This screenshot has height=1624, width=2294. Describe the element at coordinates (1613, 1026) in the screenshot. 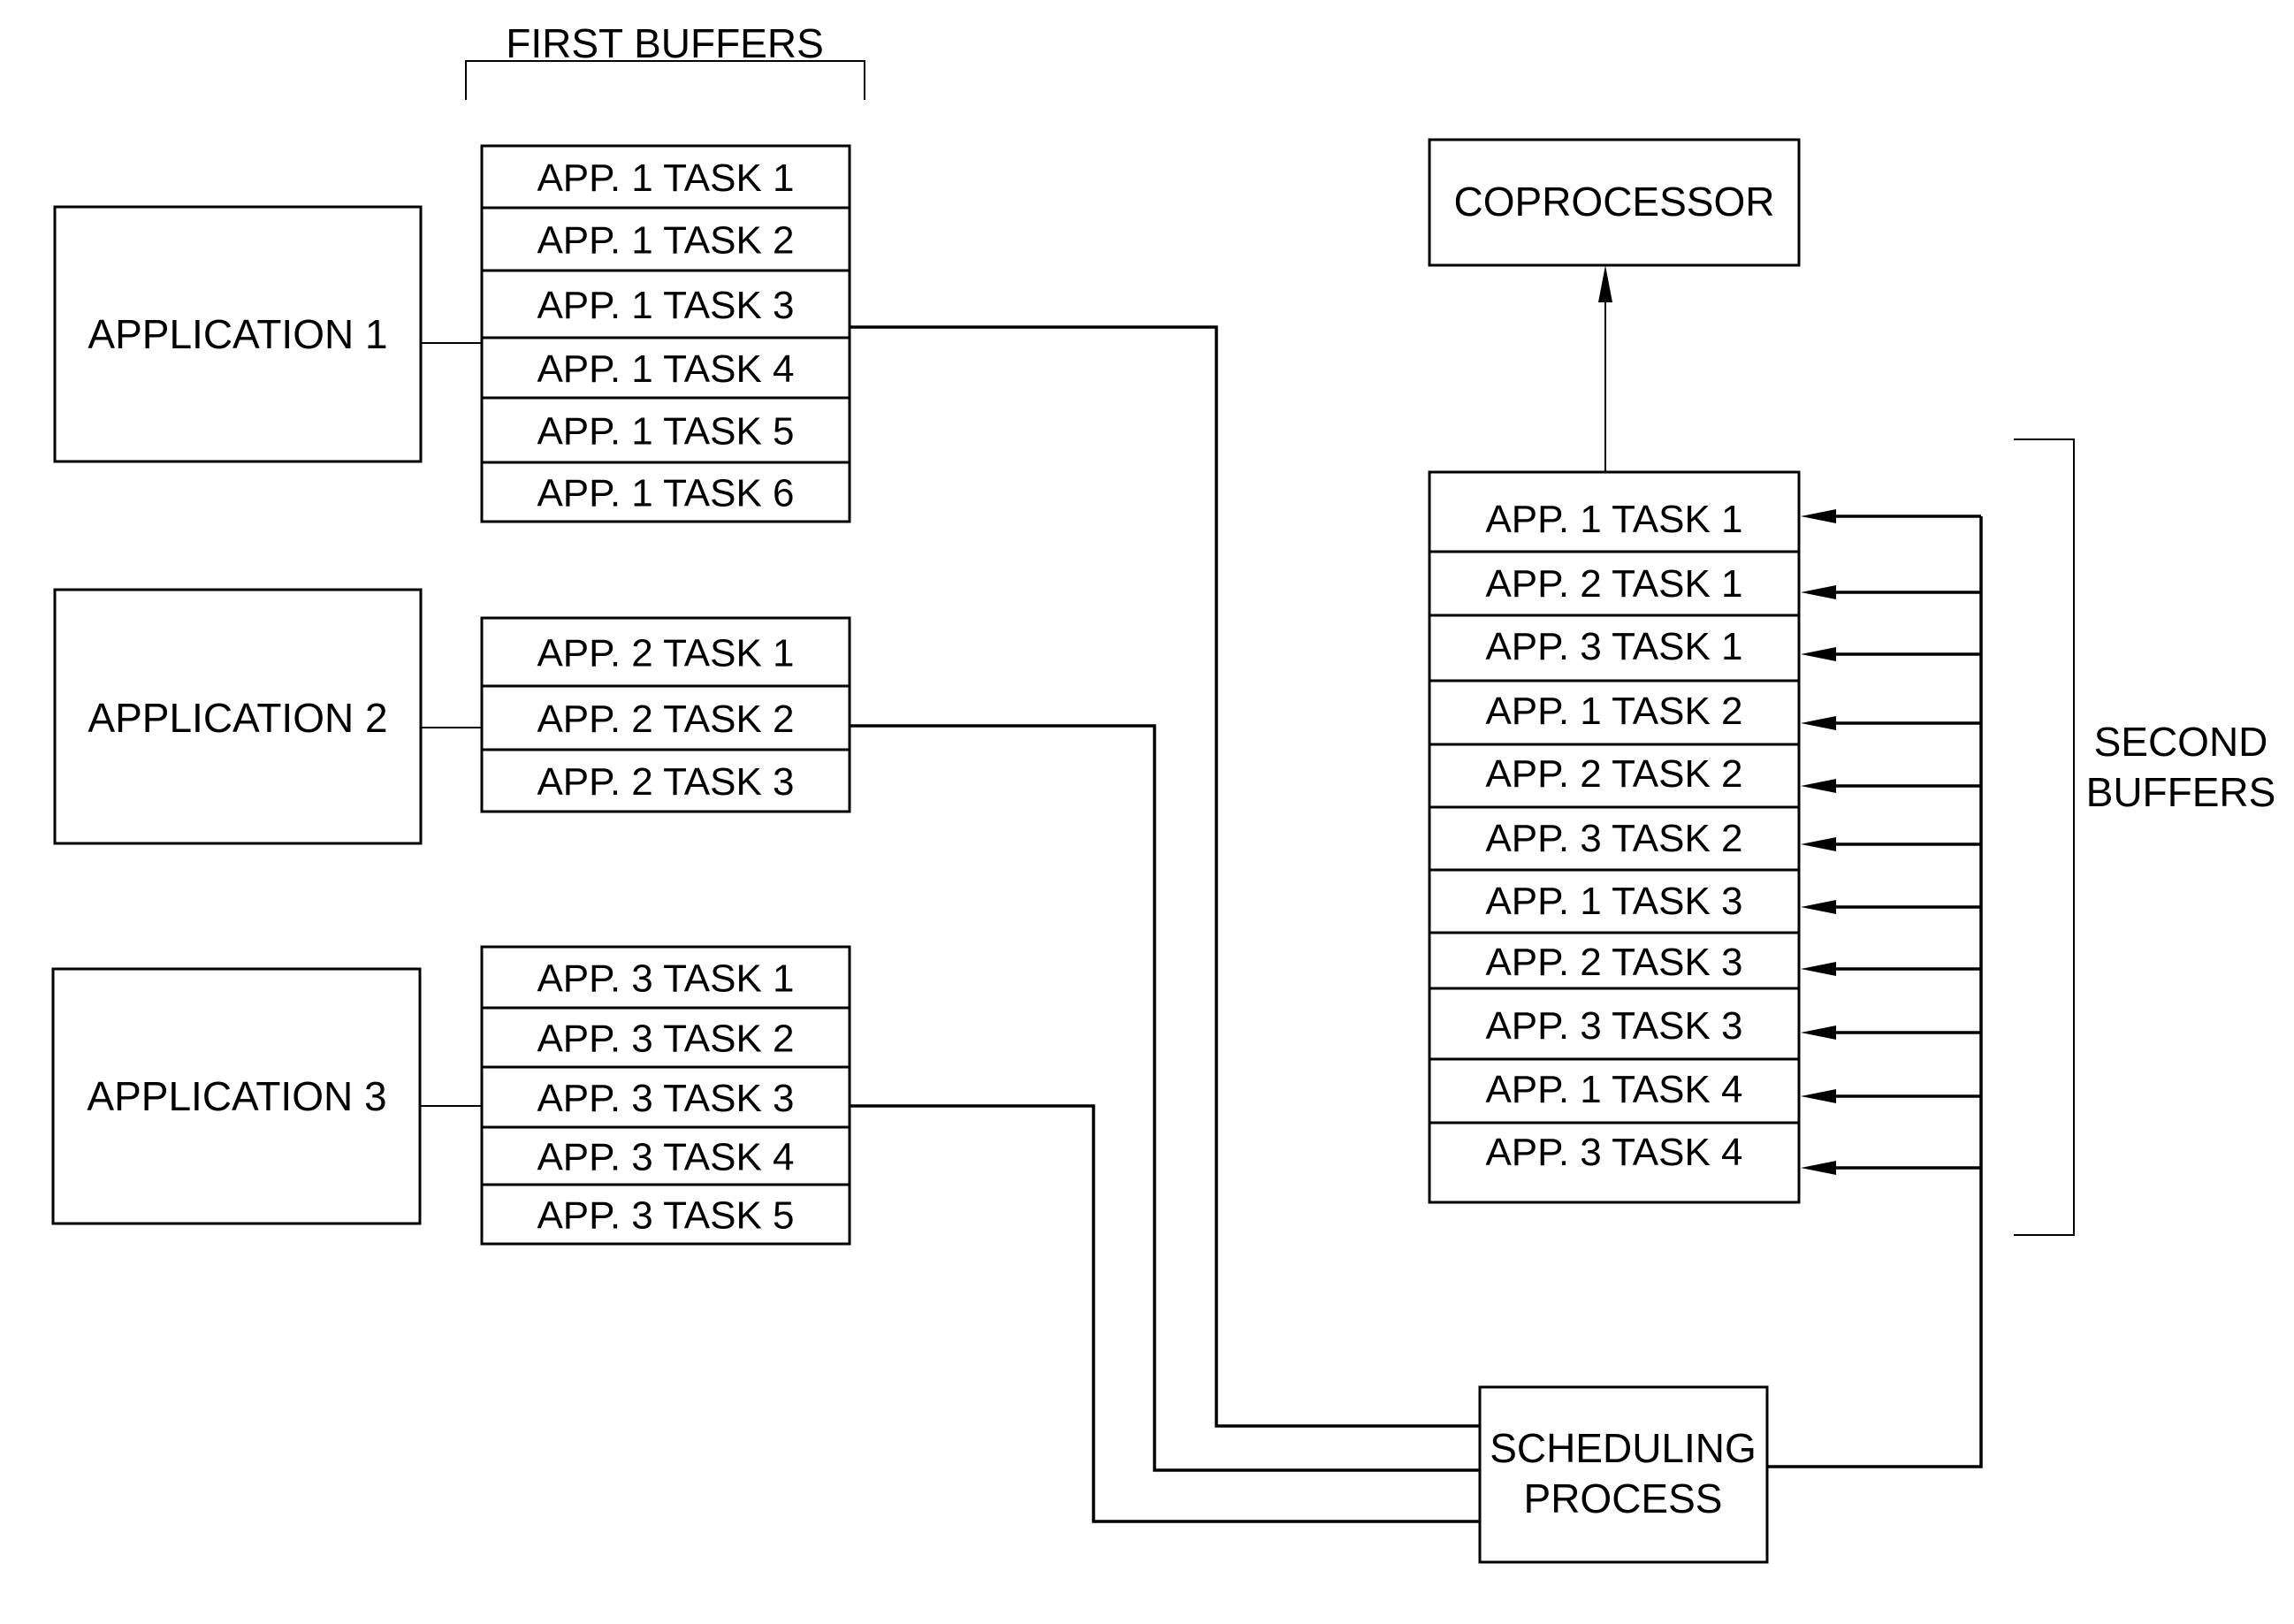

I see `second-buffer-task: APP. 3 TASK 3` at that location.